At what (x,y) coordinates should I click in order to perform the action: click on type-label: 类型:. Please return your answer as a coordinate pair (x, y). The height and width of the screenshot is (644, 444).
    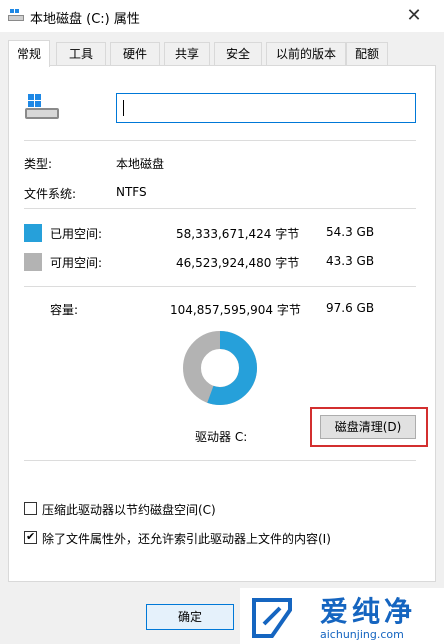
    Looking at the image, I should click on (38, 164).